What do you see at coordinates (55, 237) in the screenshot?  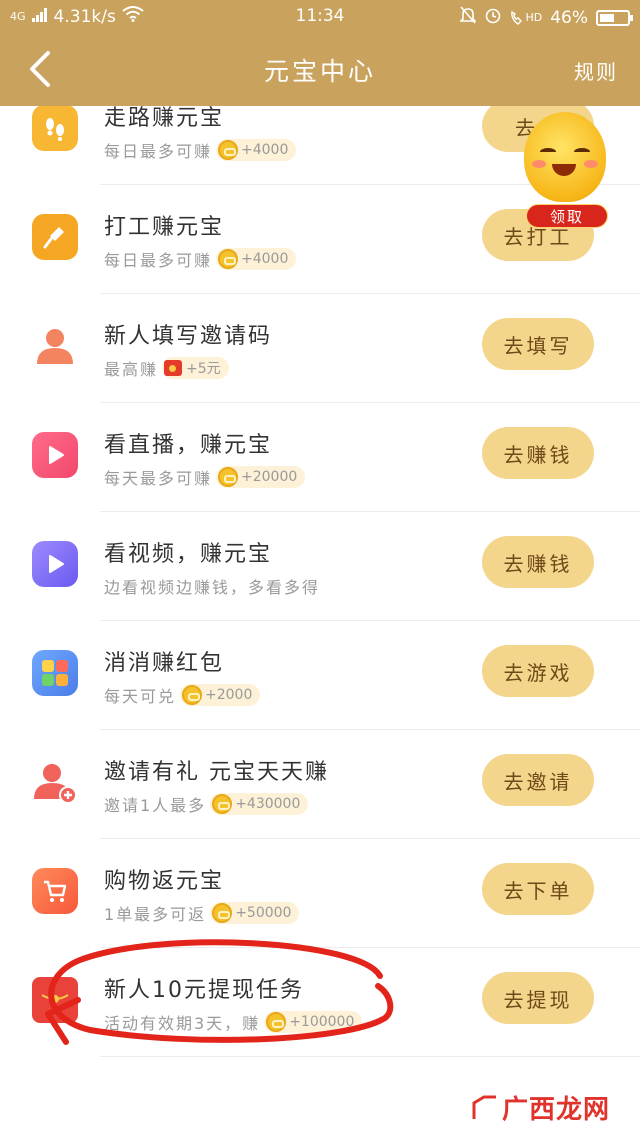 I see `shovel-icon` at bounding box center [55, 237].